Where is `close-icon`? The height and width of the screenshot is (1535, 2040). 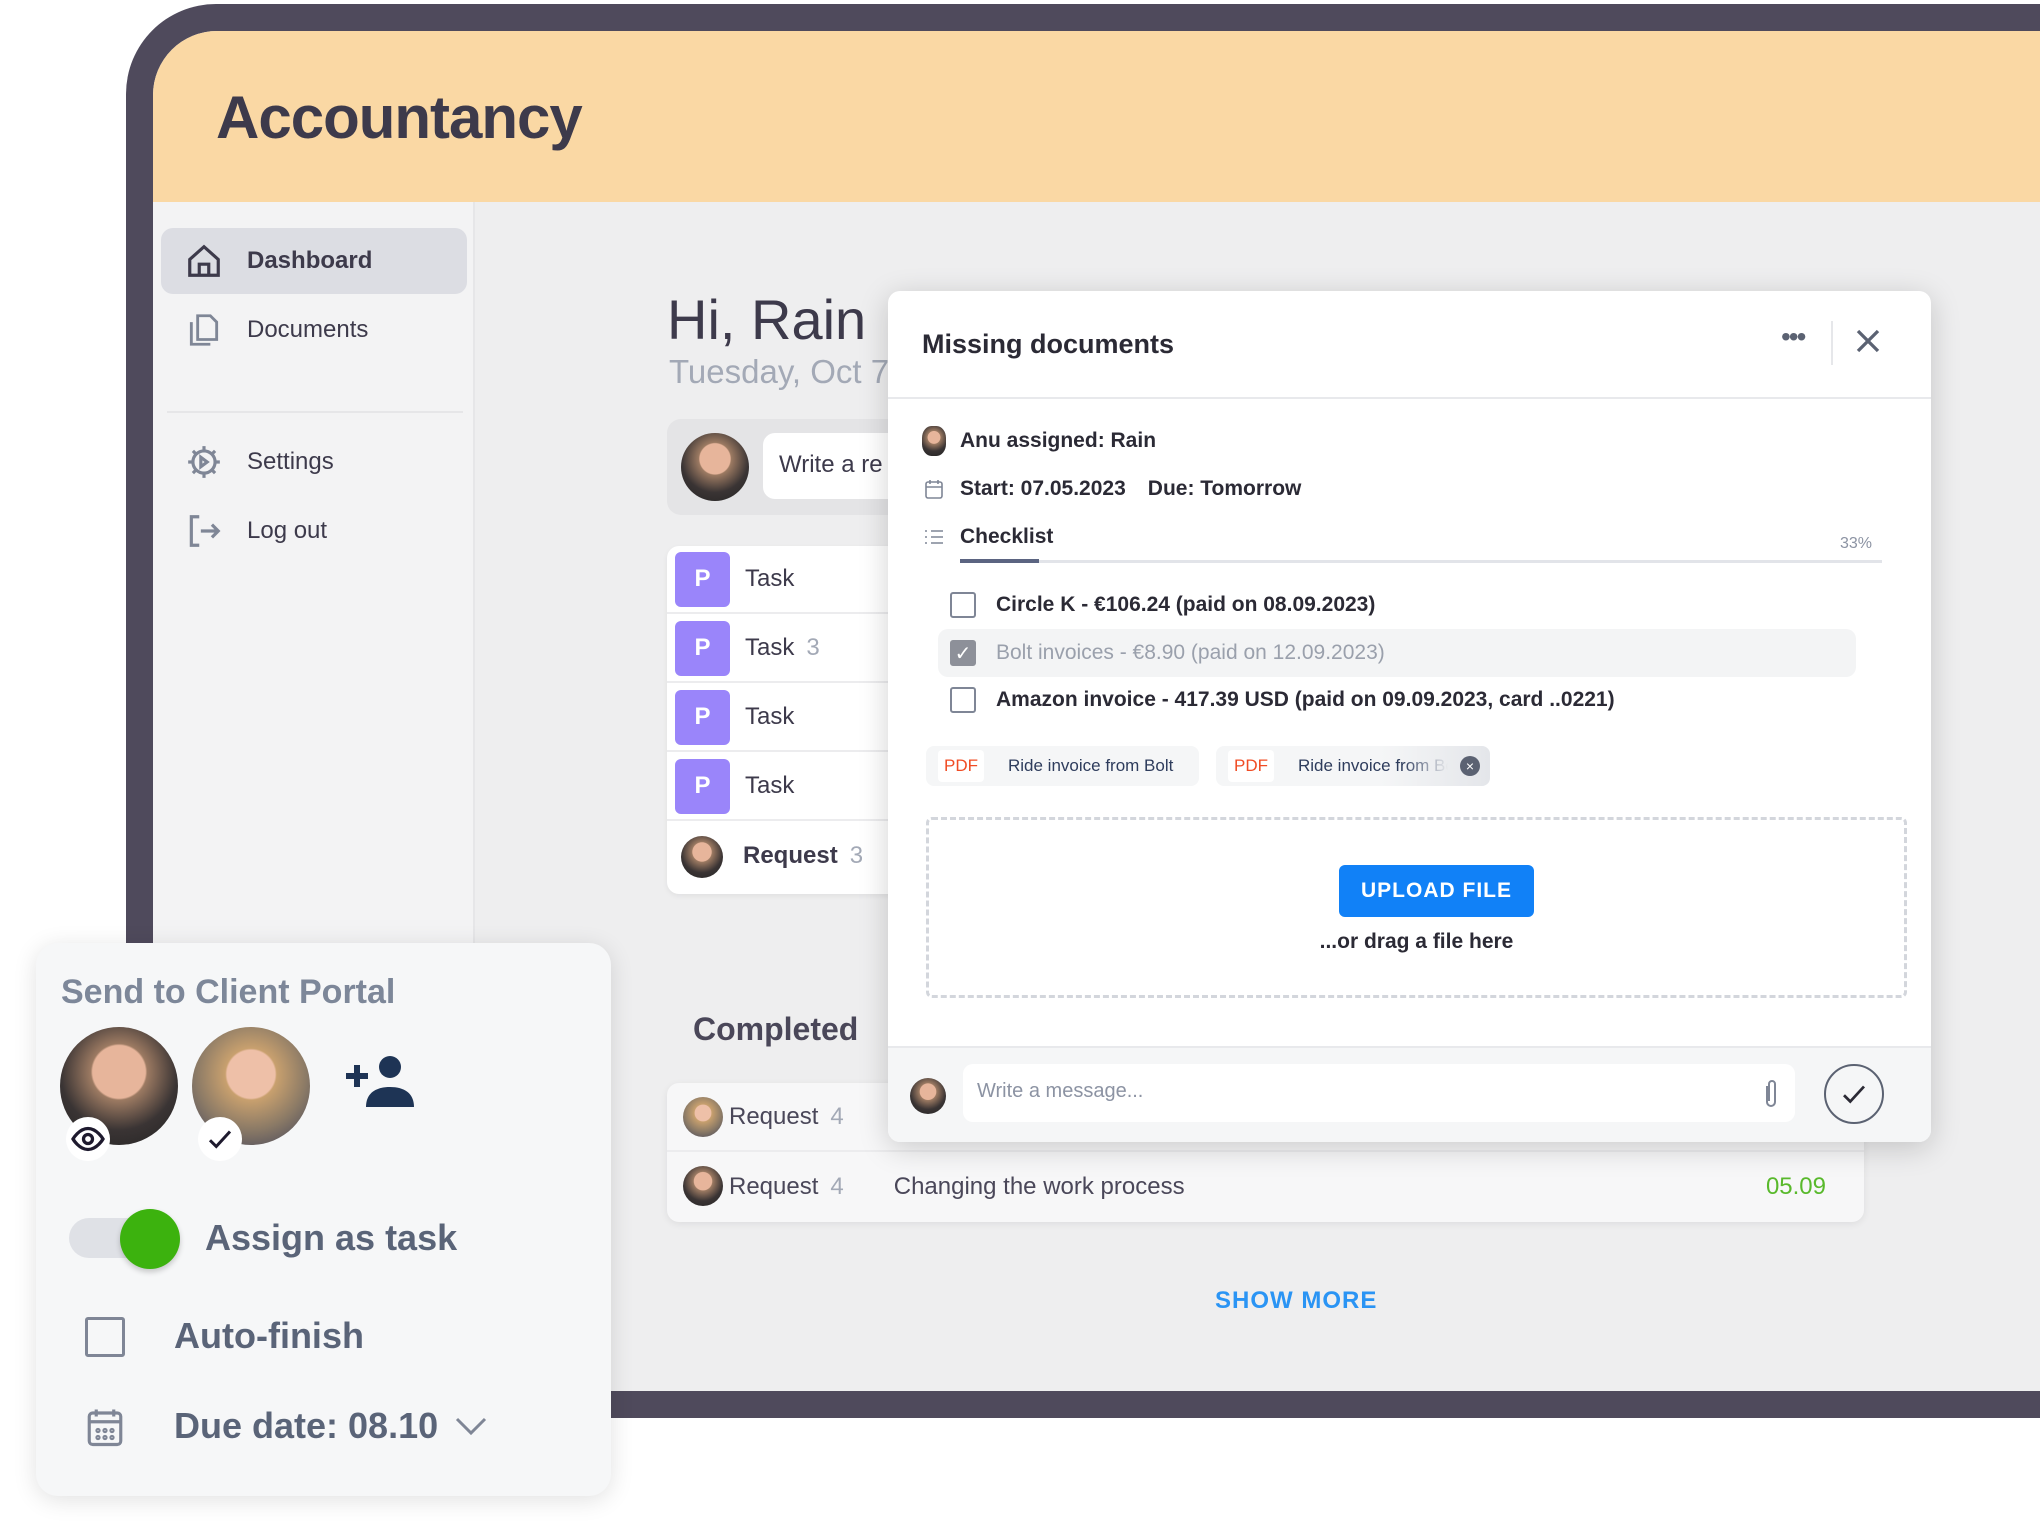
close-icon is located at coordinates (1868, 341).